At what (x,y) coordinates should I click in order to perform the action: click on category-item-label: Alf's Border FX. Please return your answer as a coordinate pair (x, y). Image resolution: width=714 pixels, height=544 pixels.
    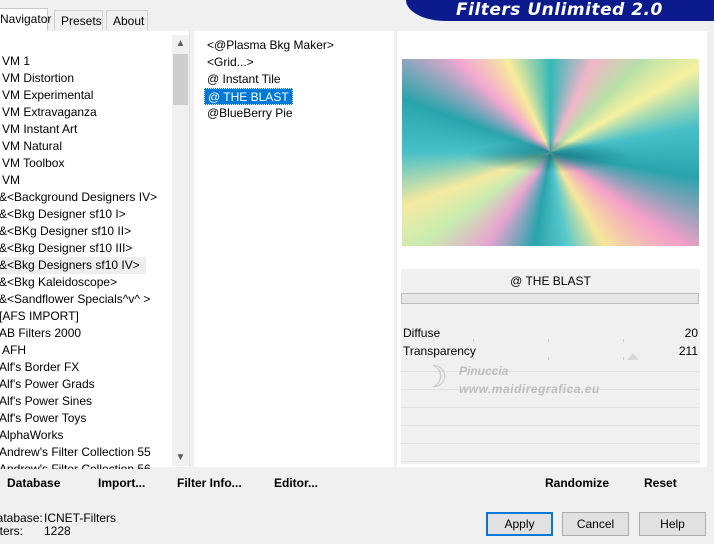
    Looking at the image, I should click on (40, 367).